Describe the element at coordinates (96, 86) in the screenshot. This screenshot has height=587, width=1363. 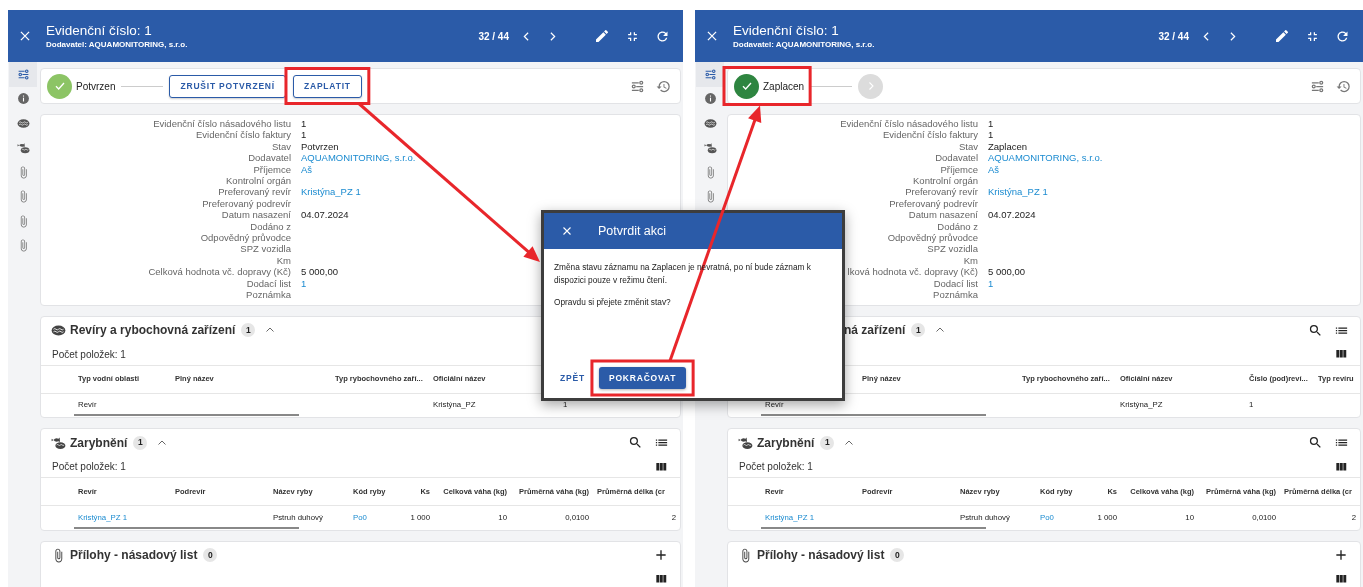
I see `status-label: Potvrzen` at that location.